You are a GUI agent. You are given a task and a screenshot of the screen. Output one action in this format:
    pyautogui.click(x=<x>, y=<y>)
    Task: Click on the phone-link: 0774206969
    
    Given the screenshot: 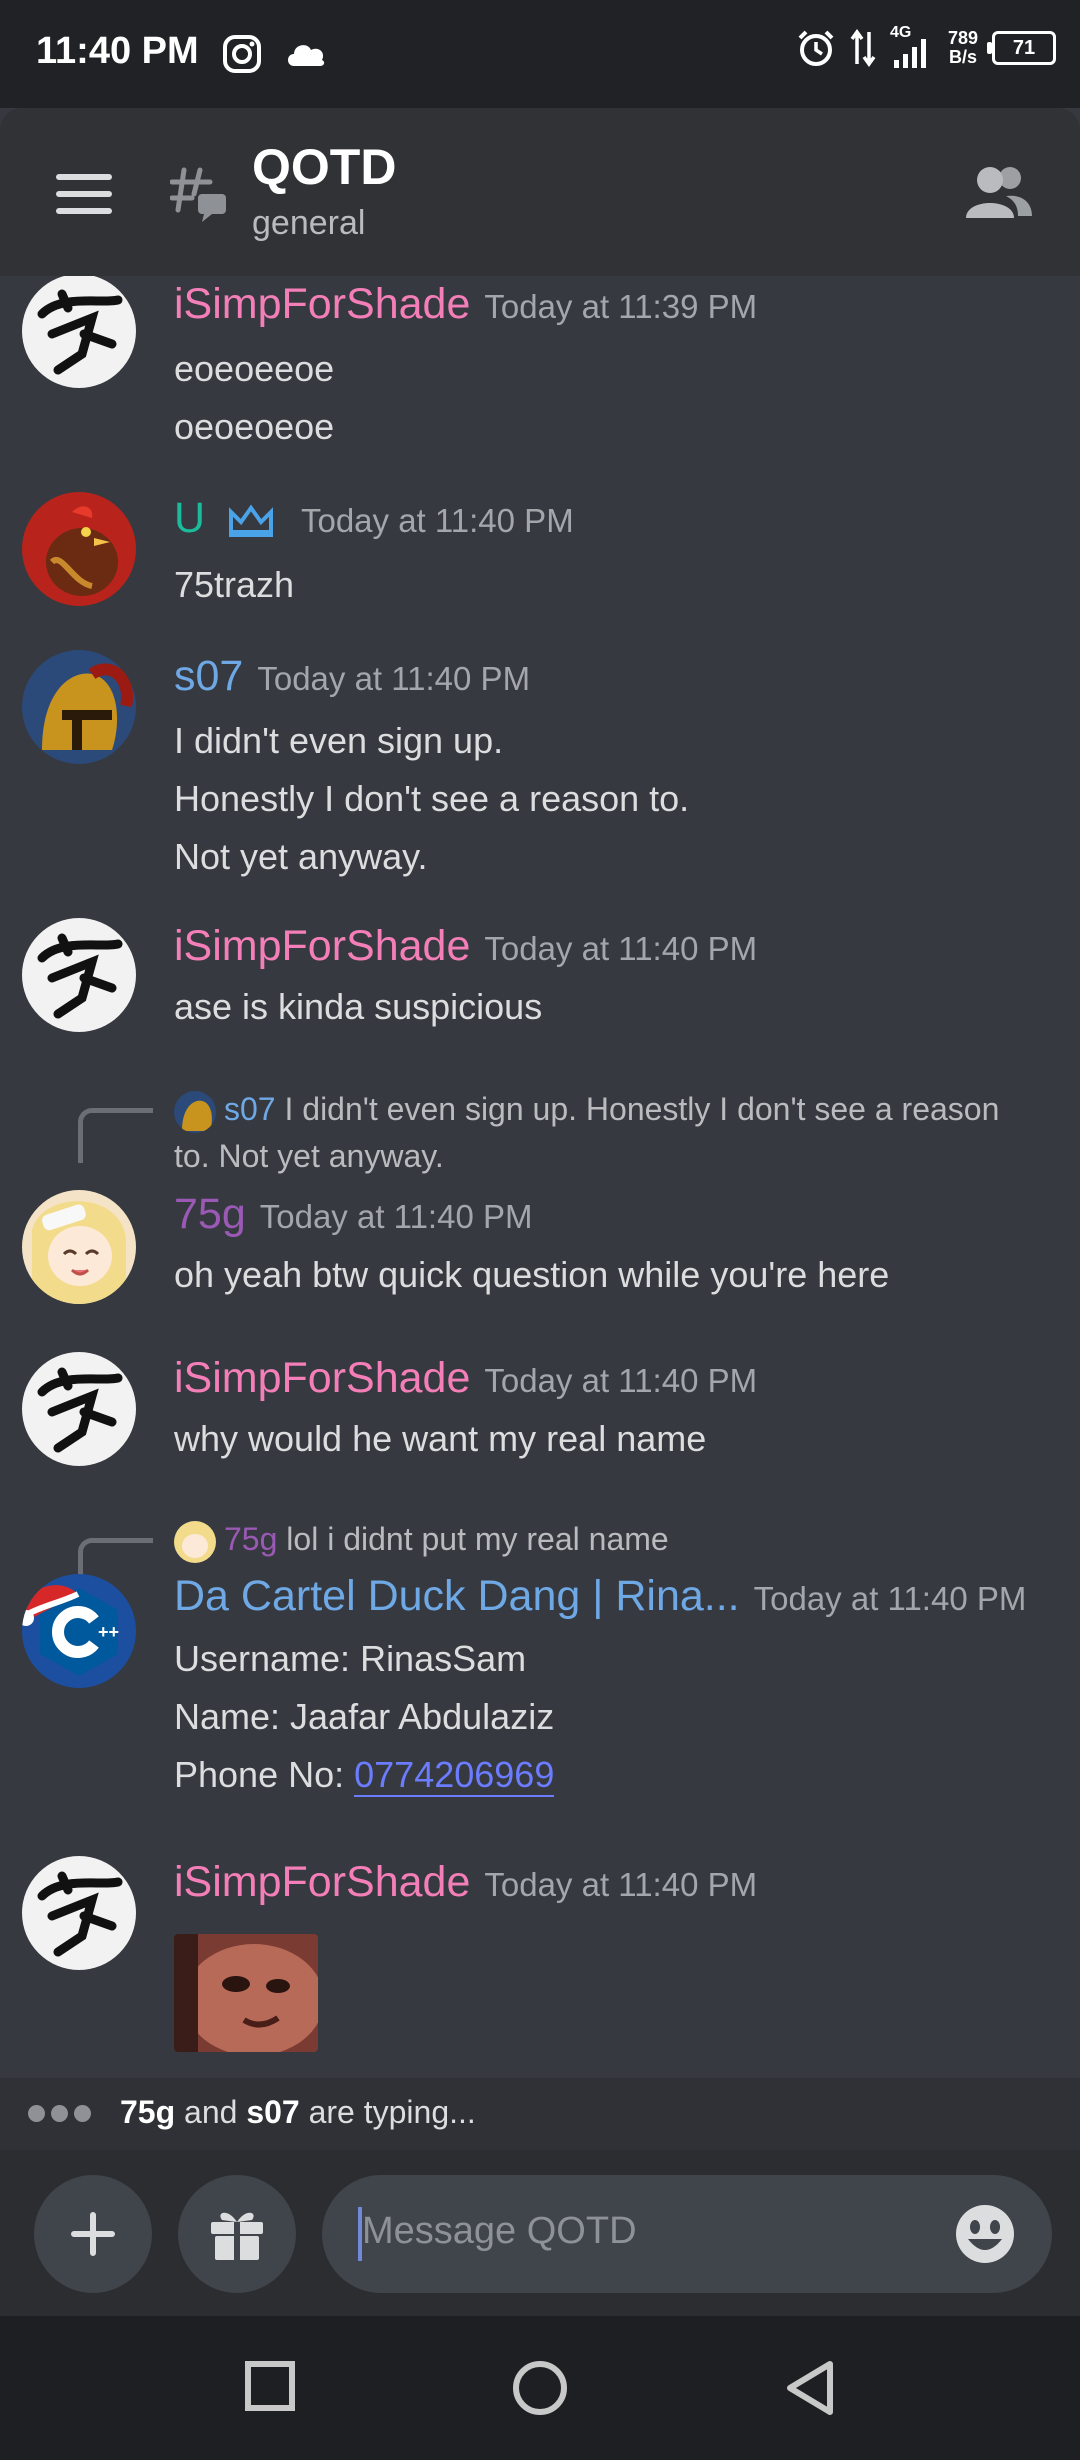 What is the action you would take?
    pyautogui.click(x=454, y=1775)
    